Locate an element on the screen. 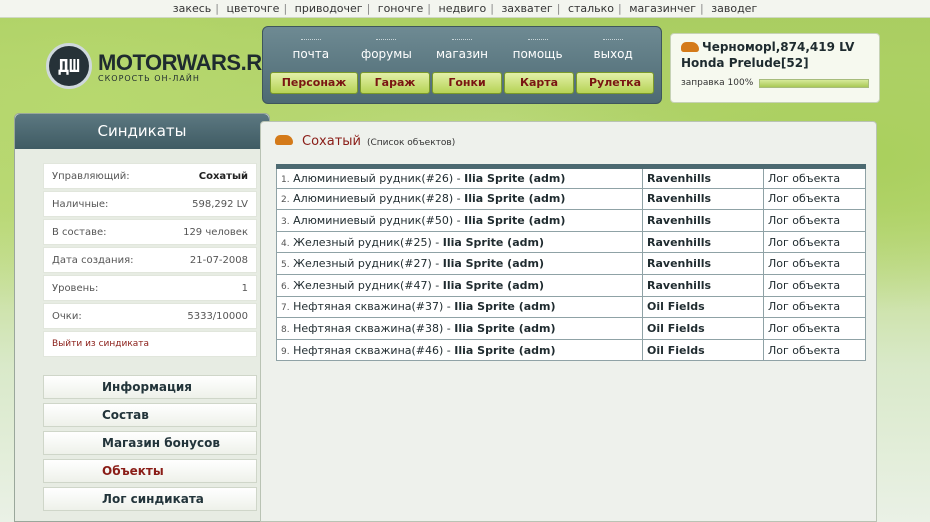 Image resolution: width=930 pixels, height=522 pixels. syndicate-menu-bonus-shop: Магазин бонусов is located at coordinates (150, 443).